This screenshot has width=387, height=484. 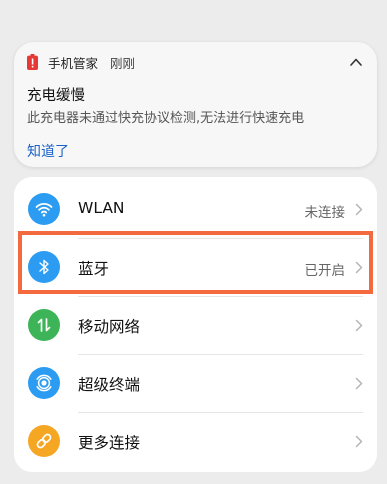 I want to click on notification-title: 充电缓慢, so click(x=56, y=96).